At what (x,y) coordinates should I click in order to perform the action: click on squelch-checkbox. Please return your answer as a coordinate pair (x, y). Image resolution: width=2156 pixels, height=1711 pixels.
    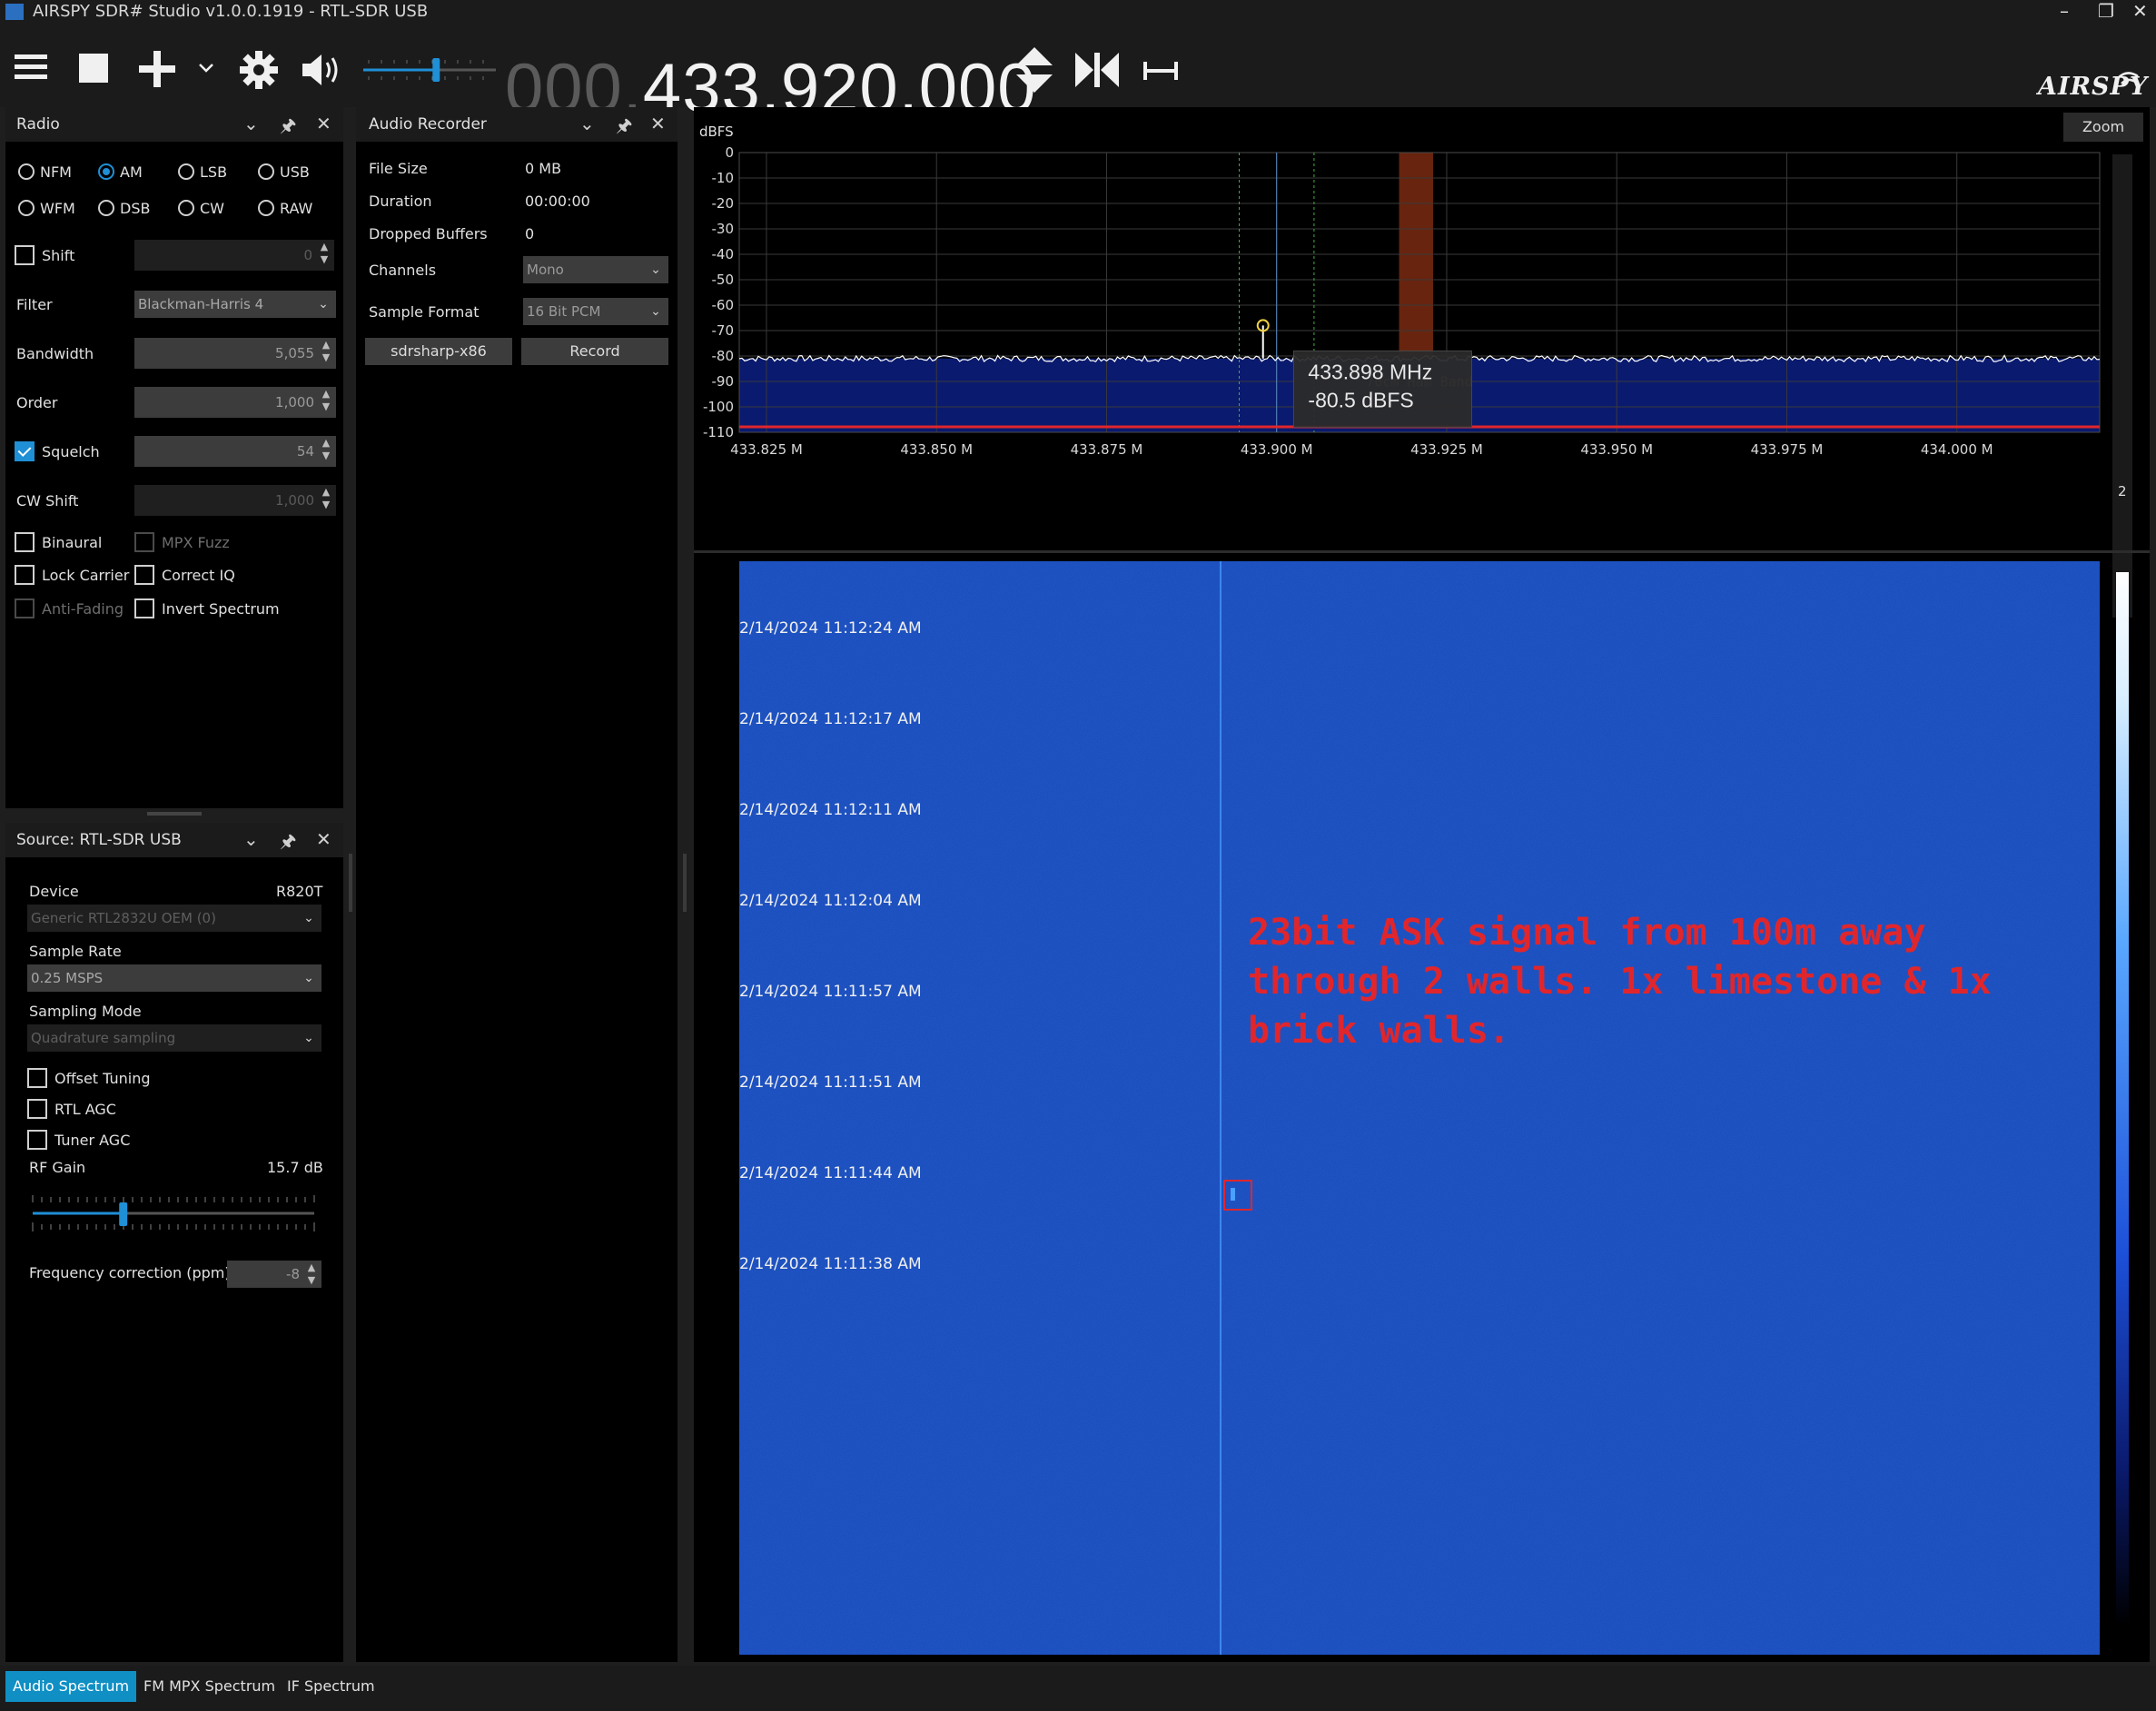
    Looking at the image, I should click on (25, 451).